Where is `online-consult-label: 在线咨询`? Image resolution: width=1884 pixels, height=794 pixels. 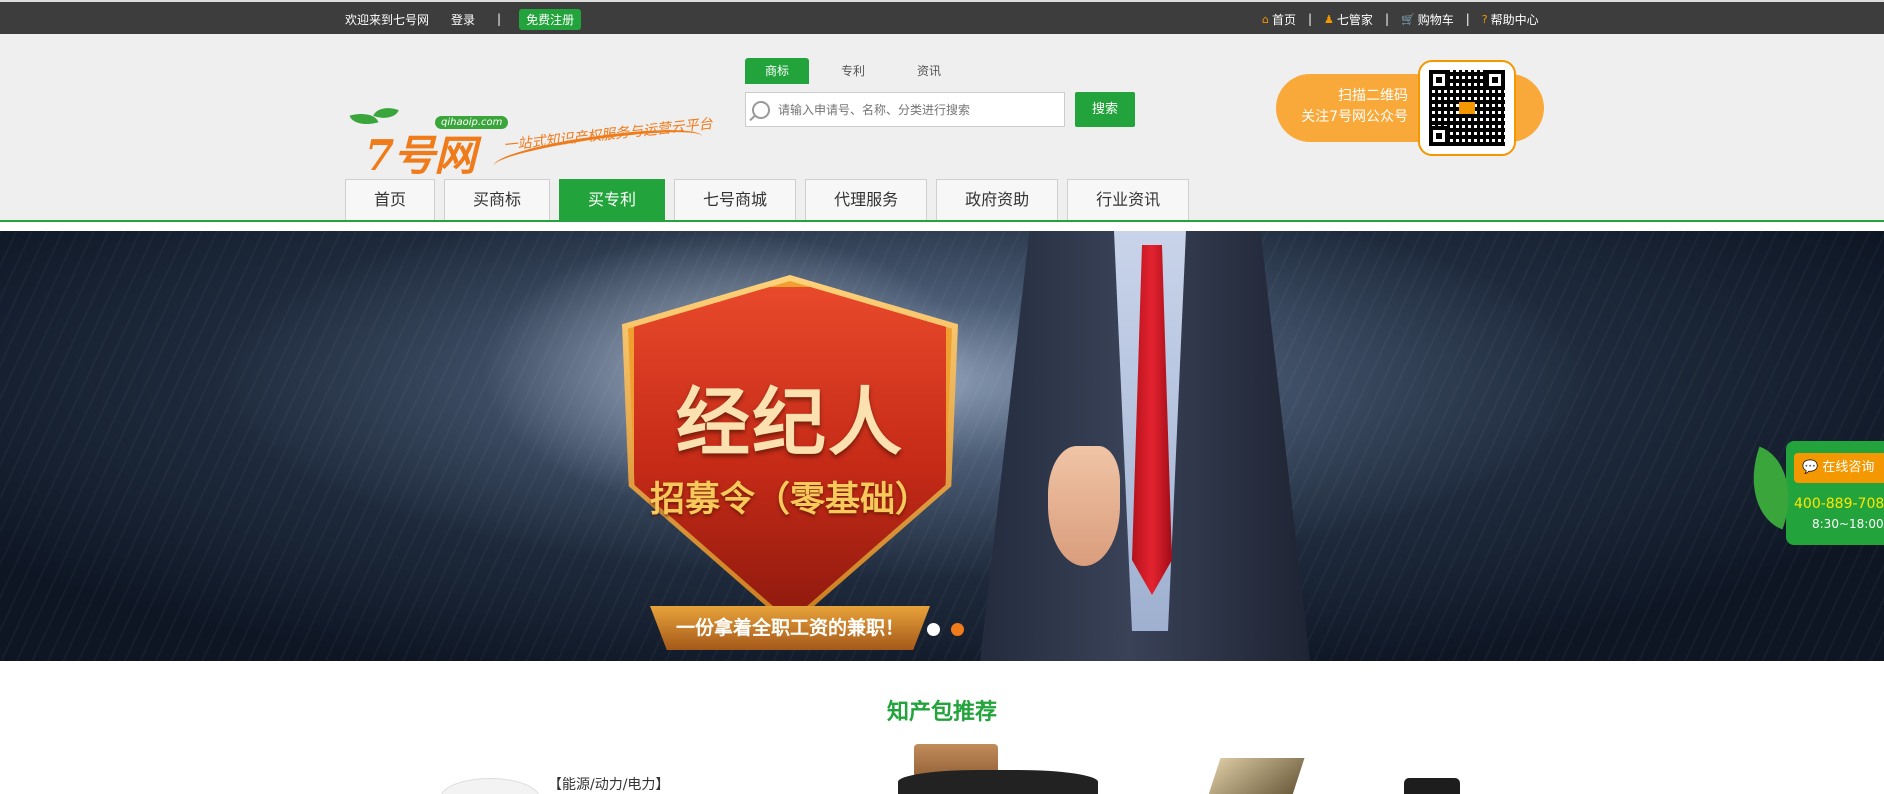
online-consult-label: 在线咨询 is located at coordinates (1848, 467).